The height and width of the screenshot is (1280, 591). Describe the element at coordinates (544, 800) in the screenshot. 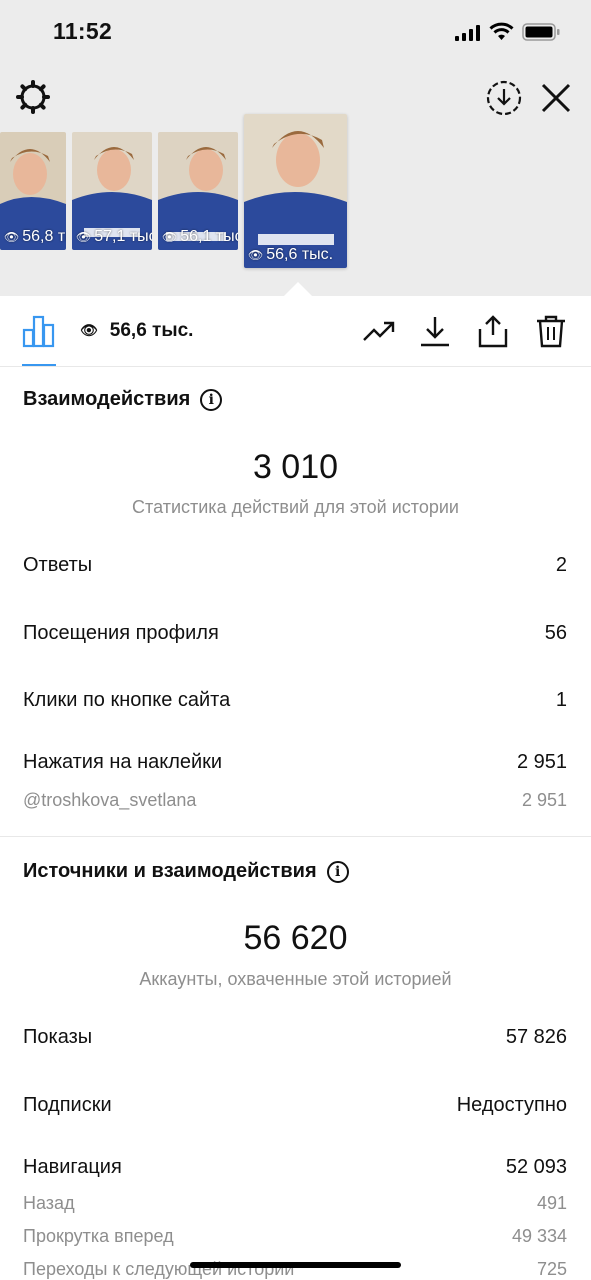

I see `sticker-value: 2 951` at that location.